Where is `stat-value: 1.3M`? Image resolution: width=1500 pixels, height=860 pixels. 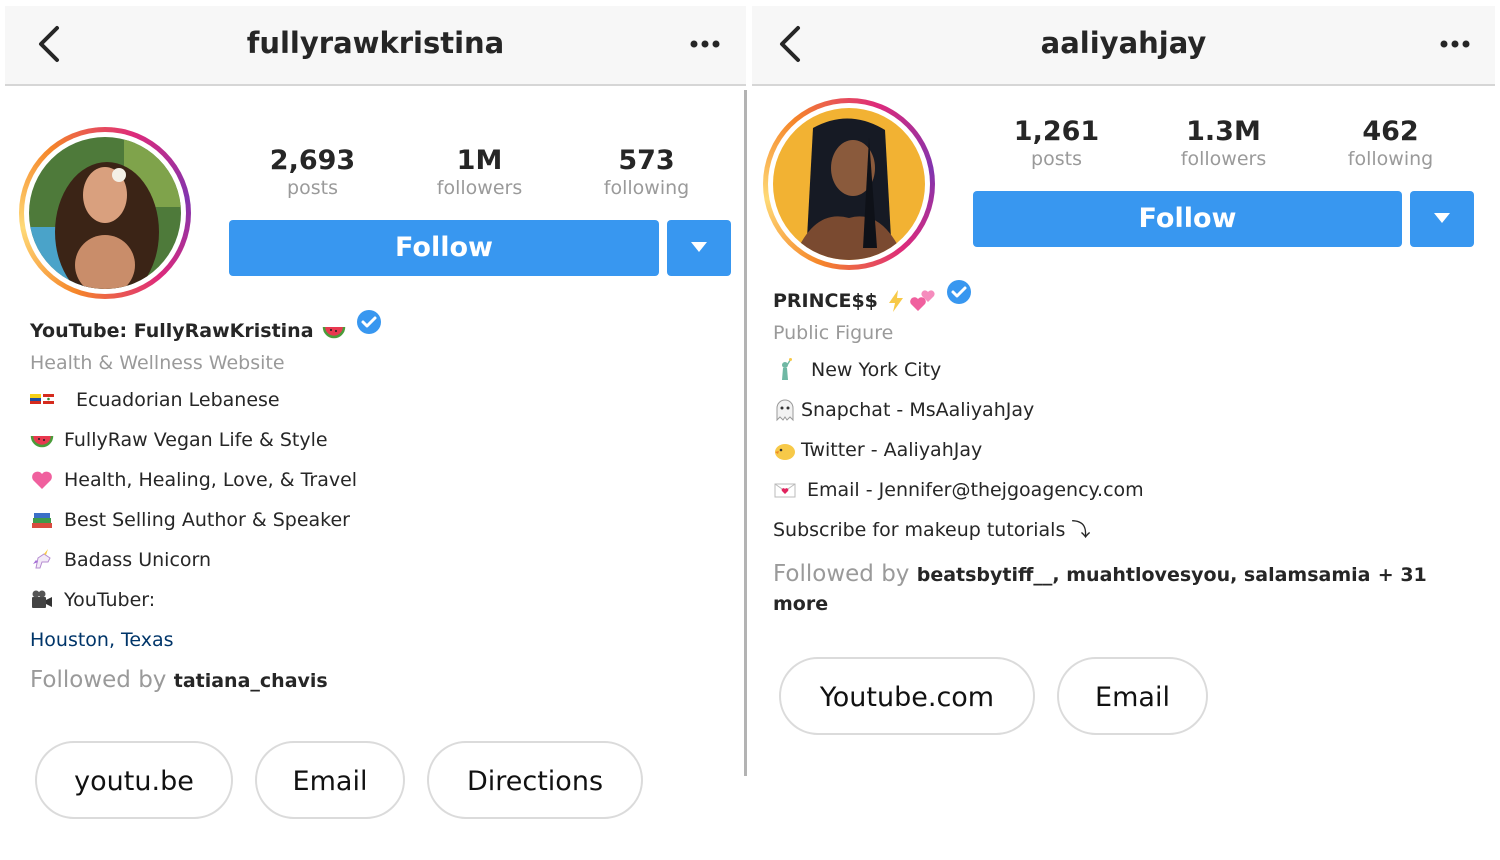 stat-value: 1.3M is located at coordinates (1223, 131).